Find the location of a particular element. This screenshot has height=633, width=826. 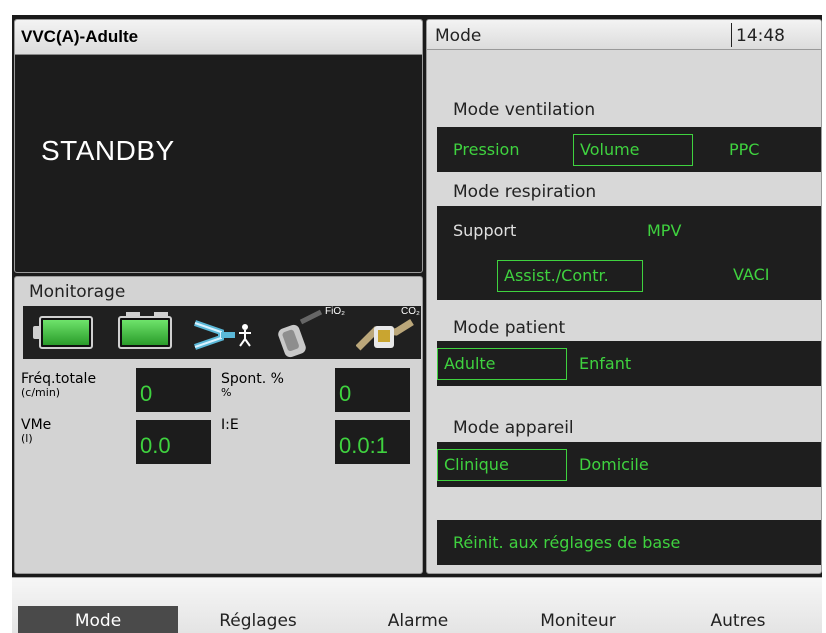

spont-value: 0 is located at coordinates (372, 390).